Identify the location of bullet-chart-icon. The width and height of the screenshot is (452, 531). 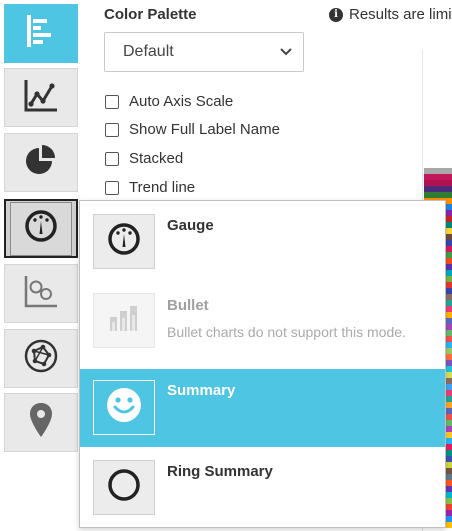
(124, 320).